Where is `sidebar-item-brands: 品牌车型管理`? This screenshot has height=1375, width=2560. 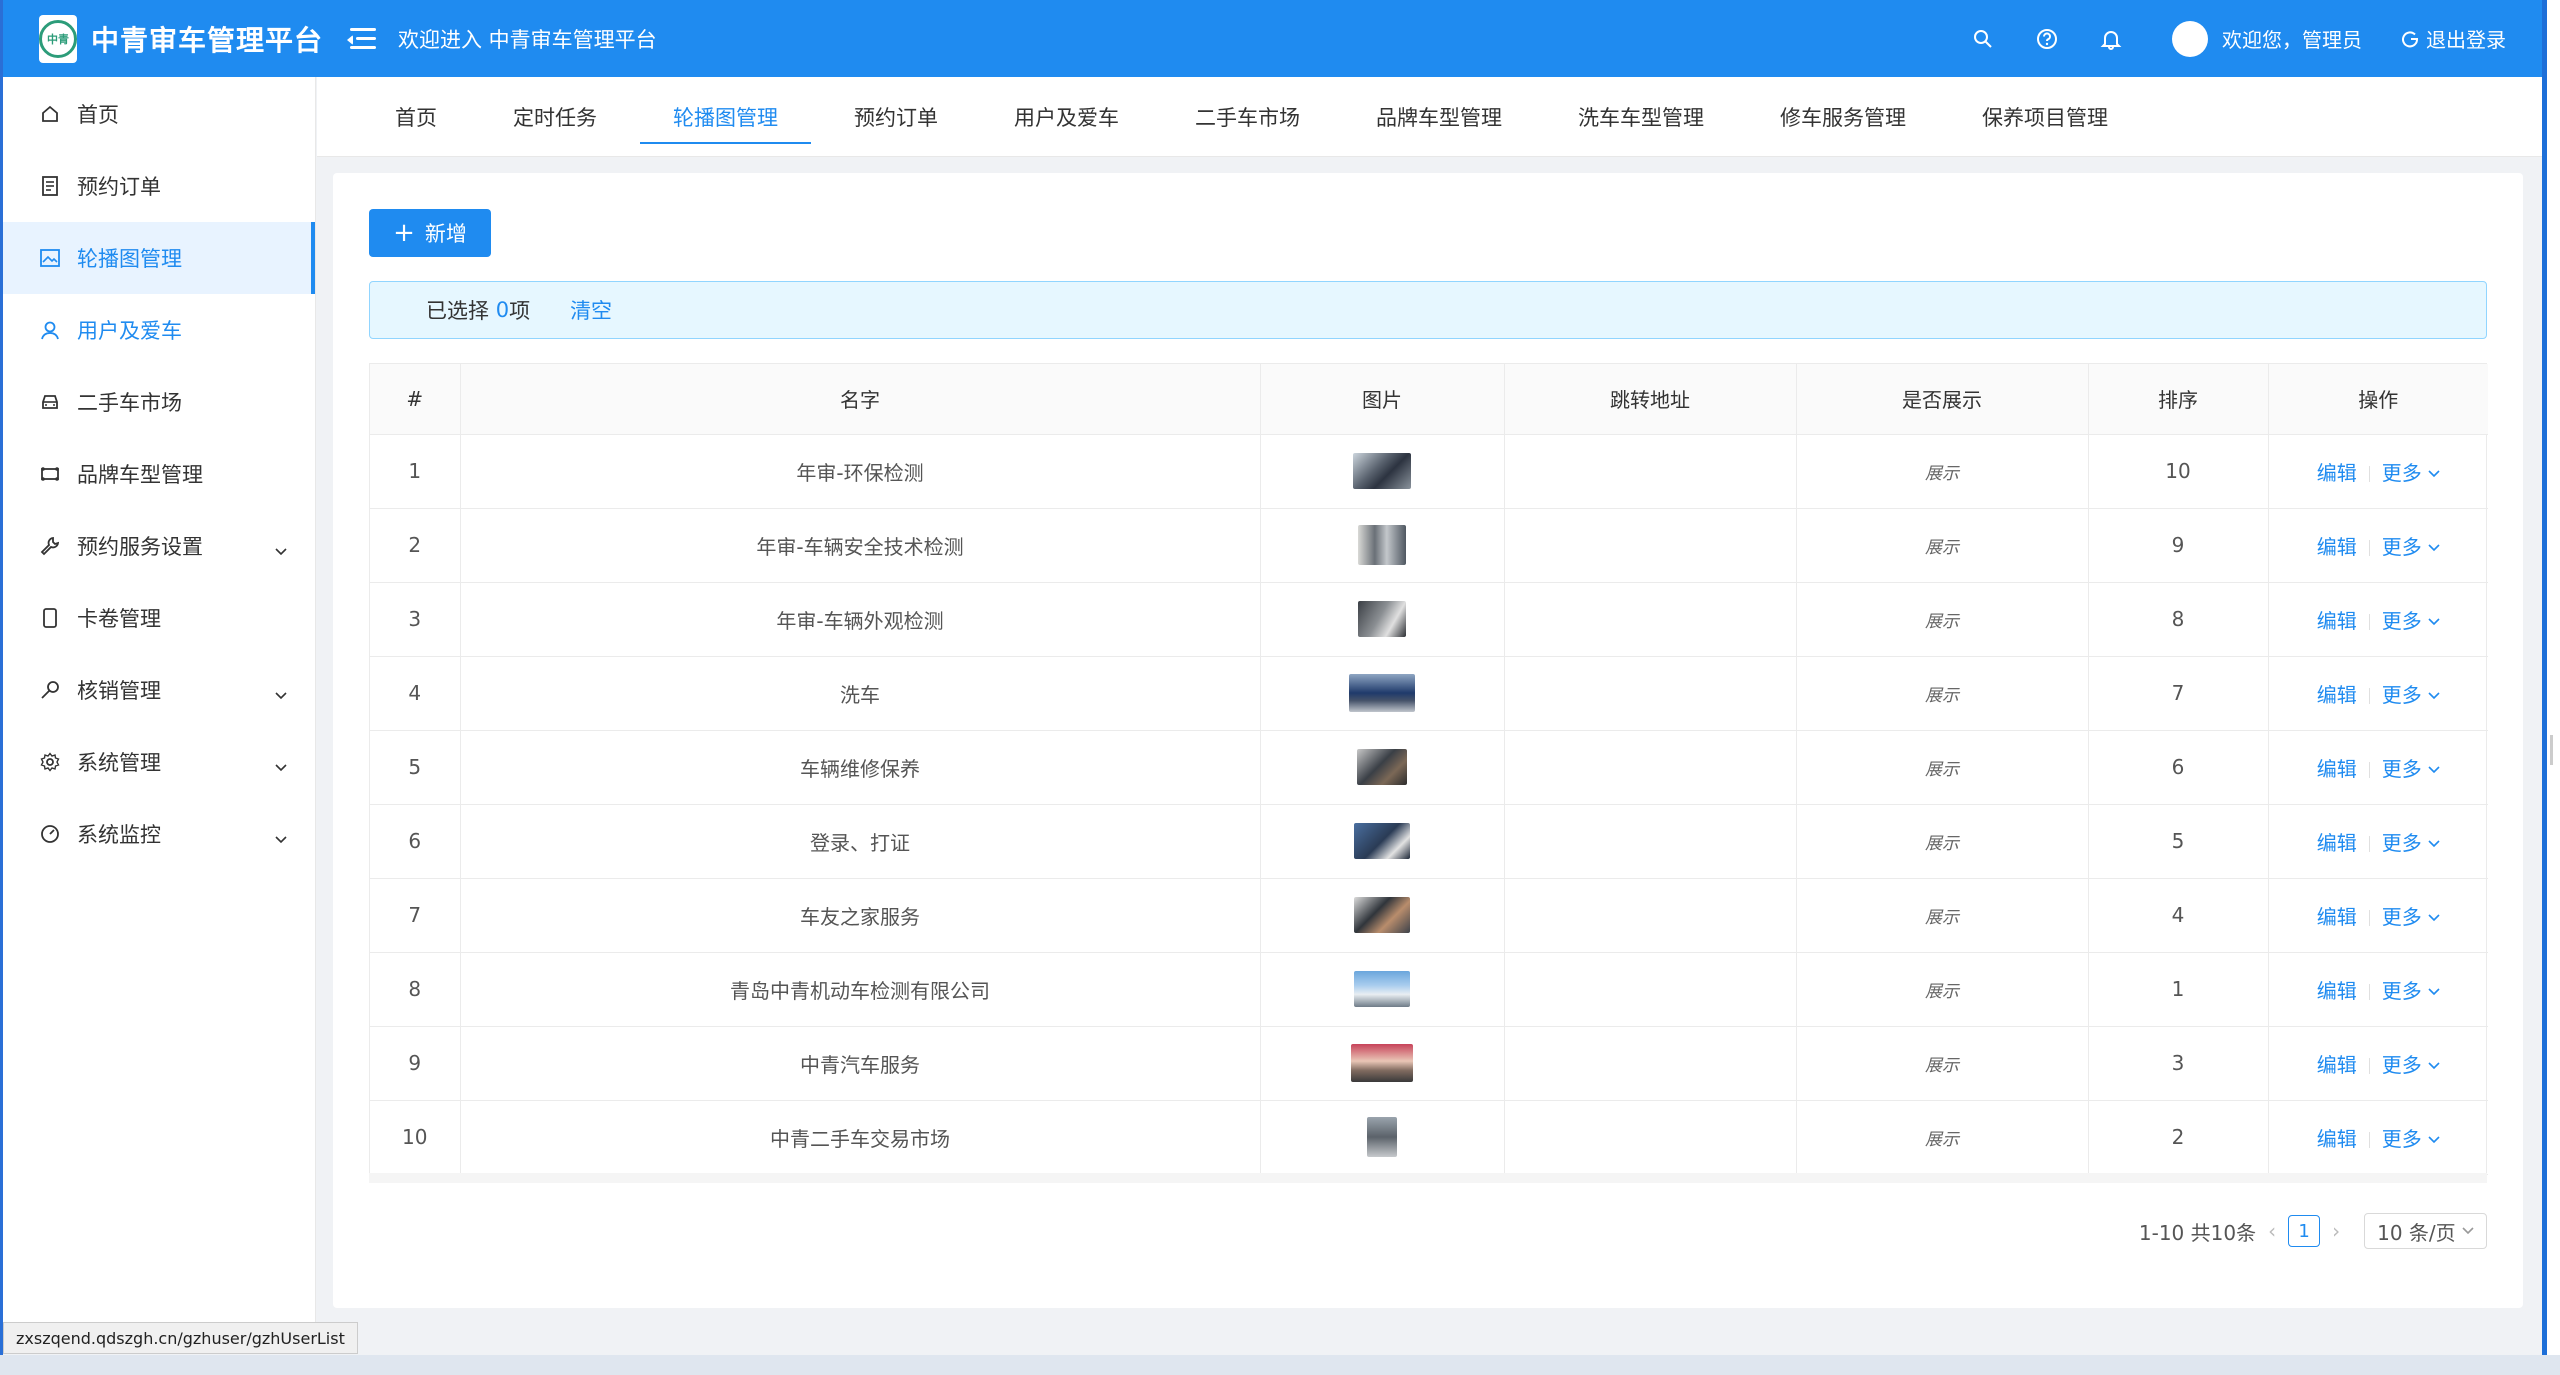
sidebar-item-brands: 品牌车型管理 is located at coordinates (159, 474).